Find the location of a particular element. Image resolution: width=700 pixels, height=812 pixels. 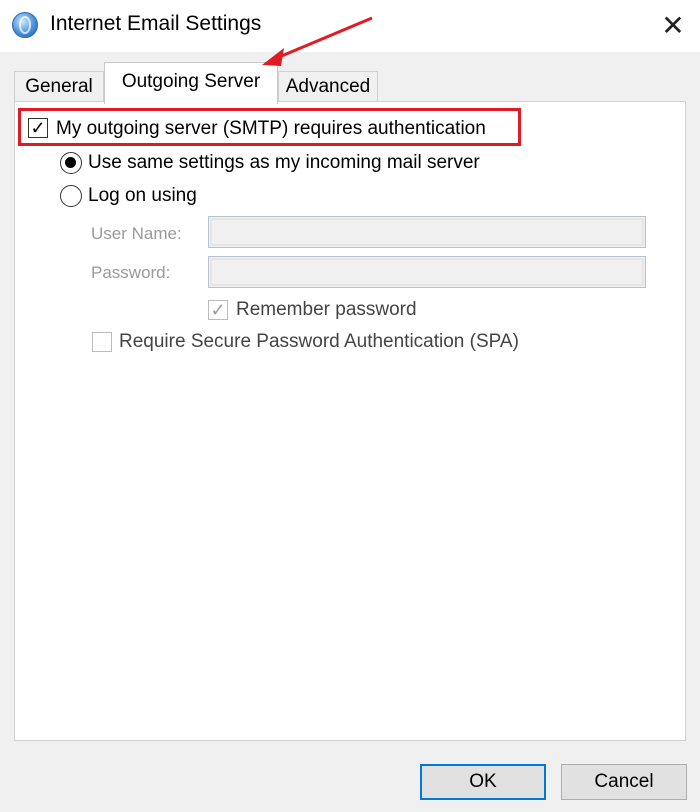

tab-advanced: Advanced is located at coordinates (328, 86).